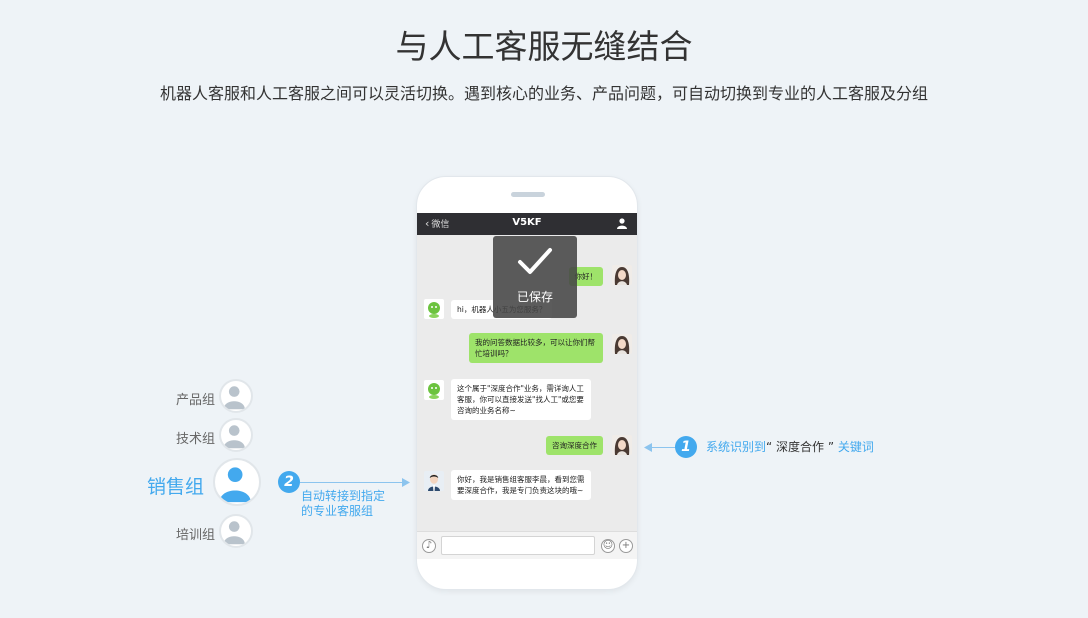  I want to click on chat-input-bar: ♪ ☺ +, so click(527, 545).